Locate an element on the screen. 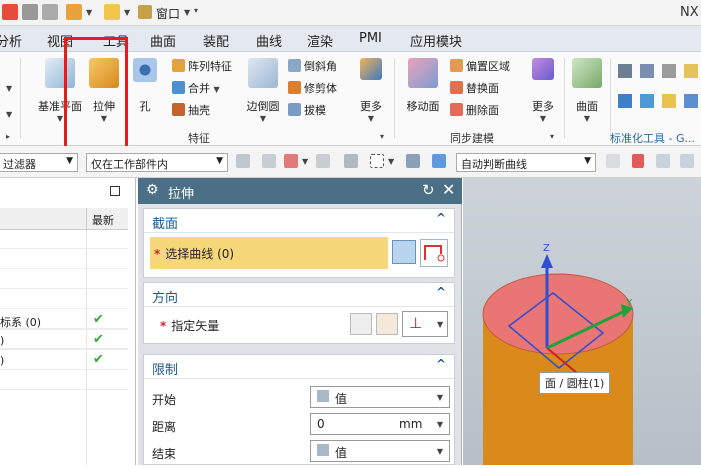  menu-app-modules: 应用模块 is located at coordinates (436, 40).